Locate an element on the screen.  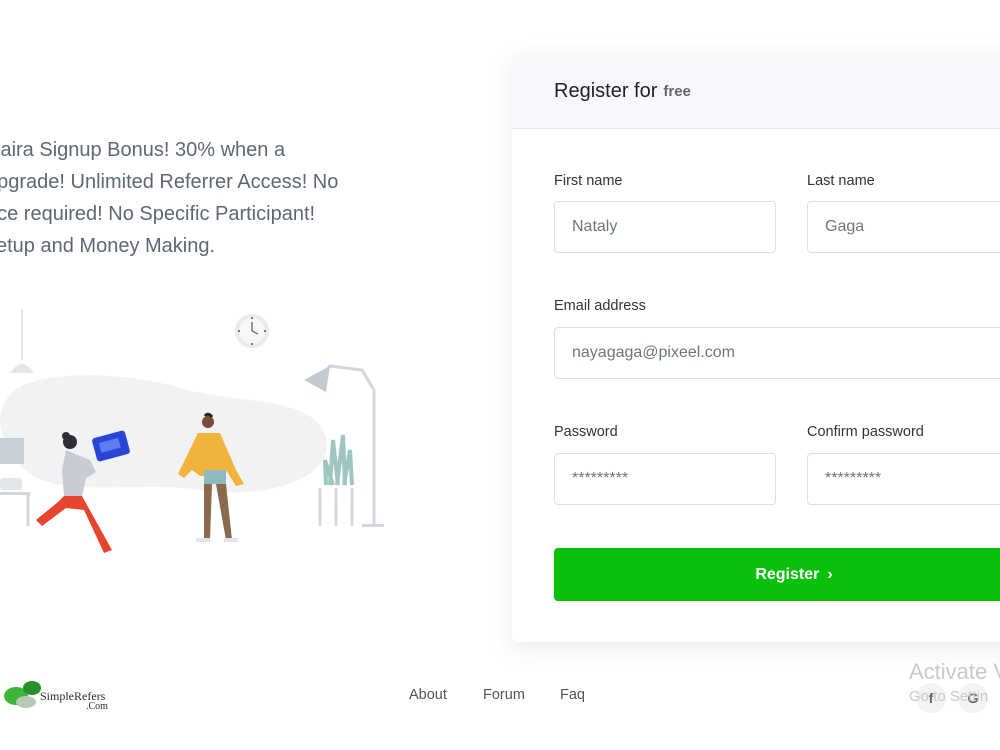
confirm-password-placeholder: ********* is located at coordinates (853, 478).